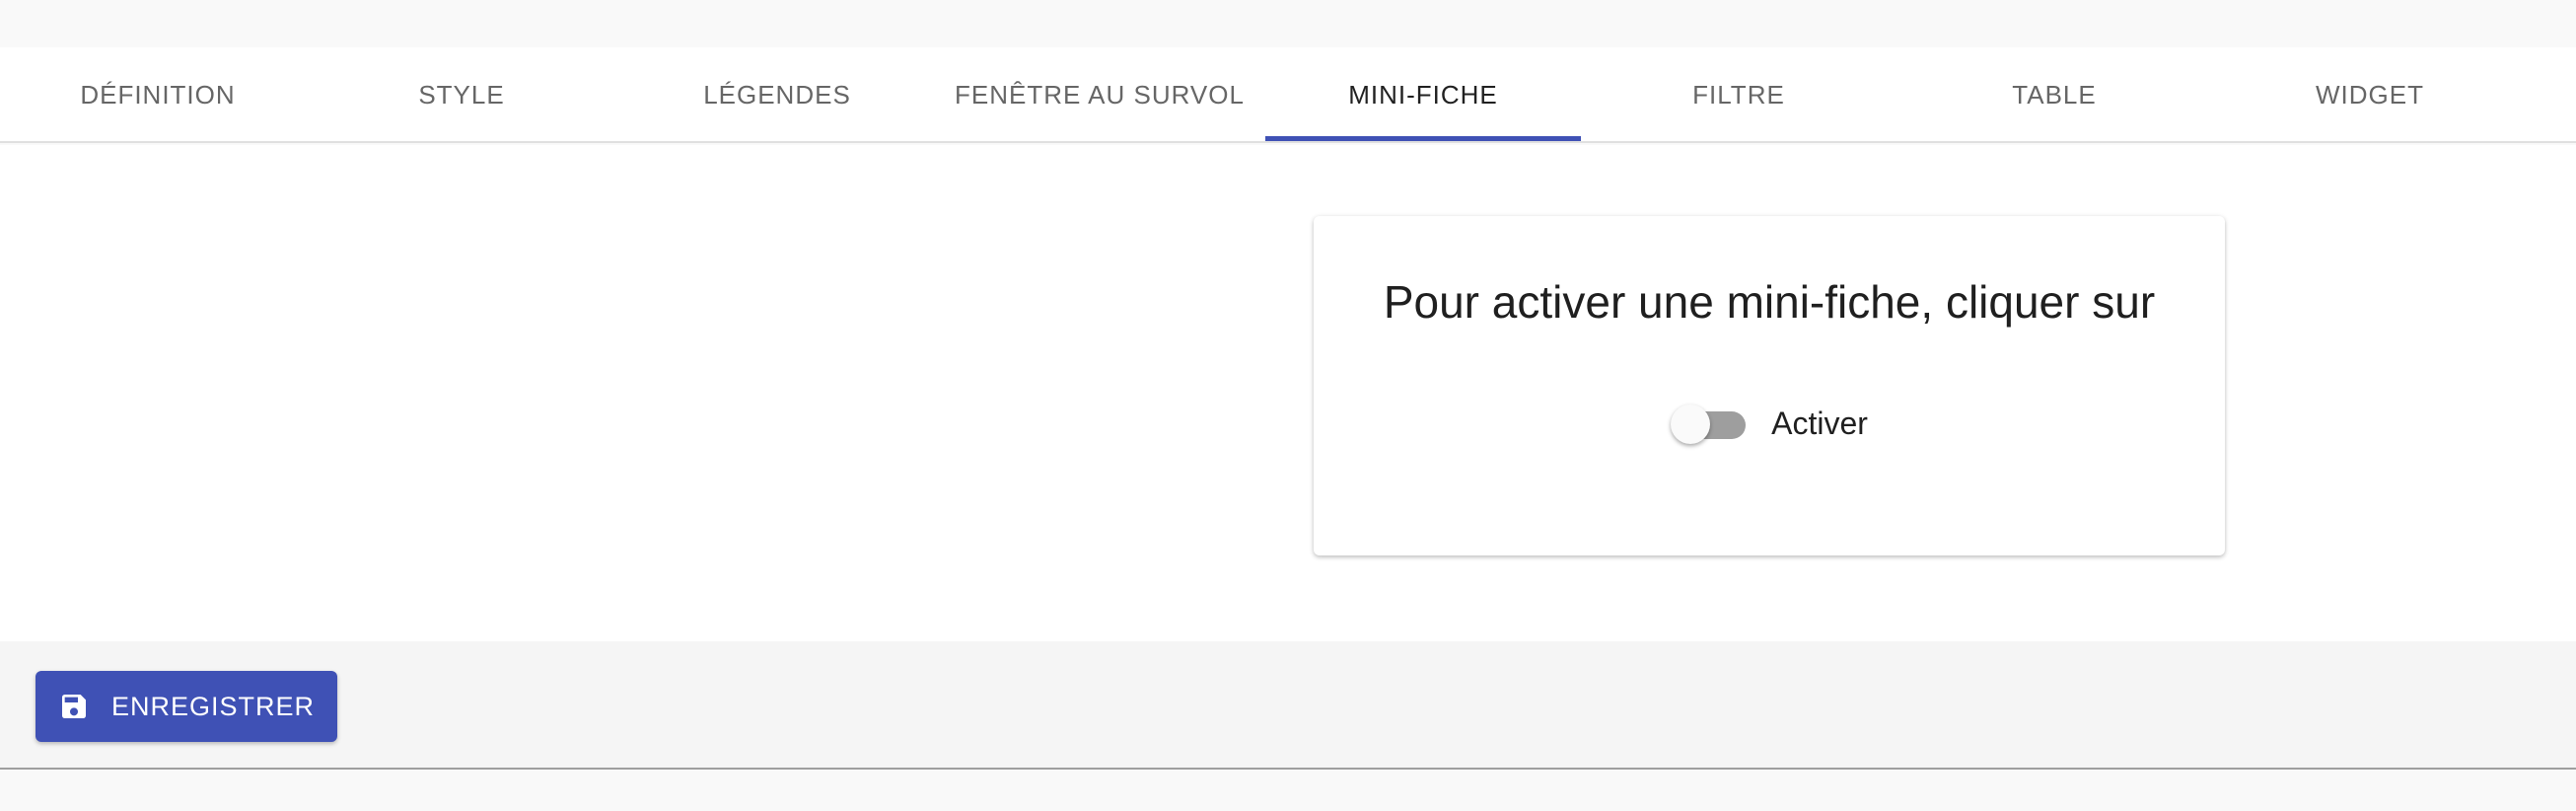  I want to click on card-title: Pour activer une mini-fiche, cliquer sur, so click(1769, 302).